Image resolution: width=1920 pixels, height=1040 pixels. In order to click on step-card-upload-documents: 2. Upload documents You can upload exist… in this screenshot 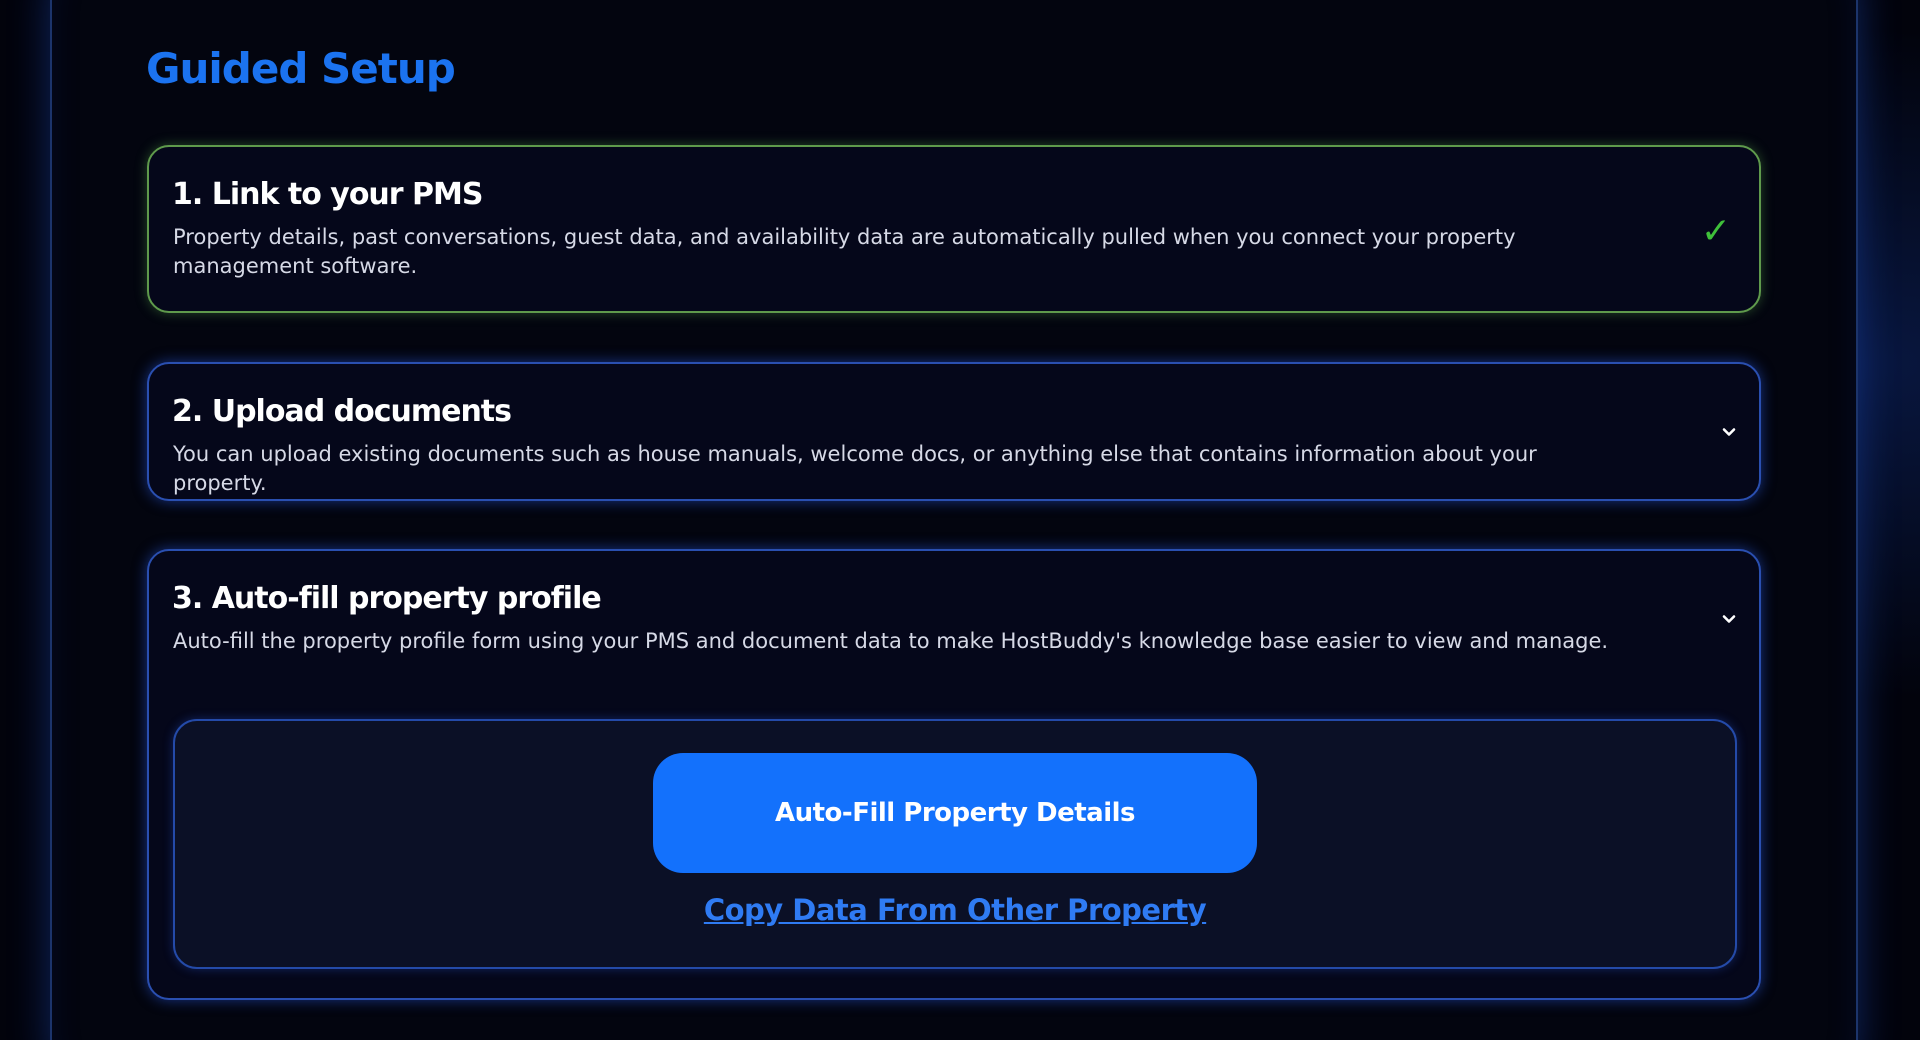, I will do `click(954, 431)`.